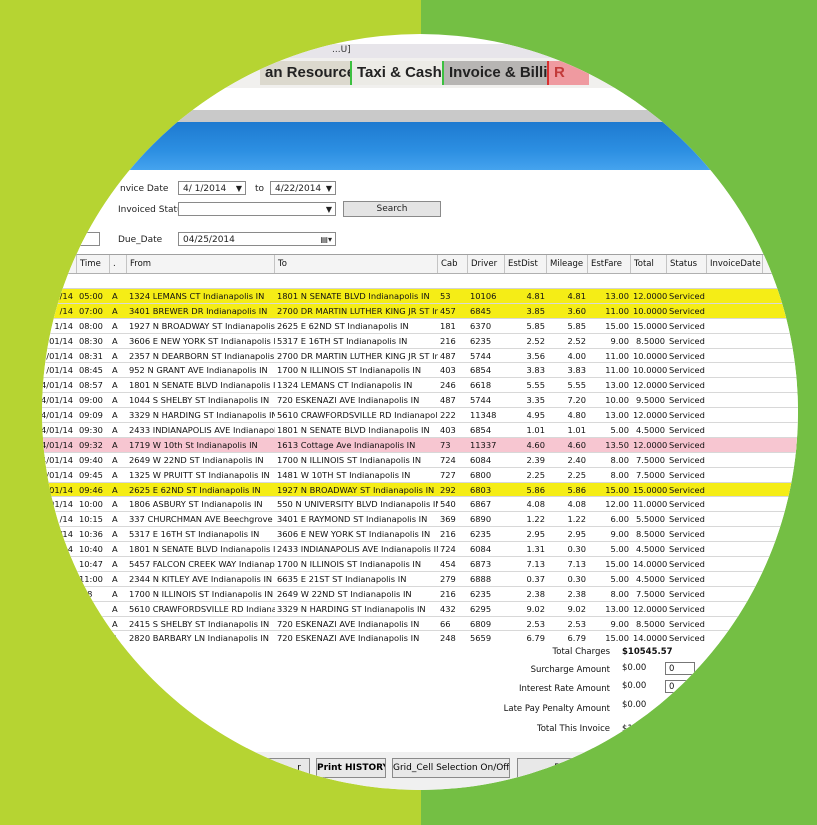 This screenshot has width=817, height=825. What do you see at coordinates (567, 445) in the screenshot?
I see `cell-mileage: 4.60` at bounding box center [567, 445].